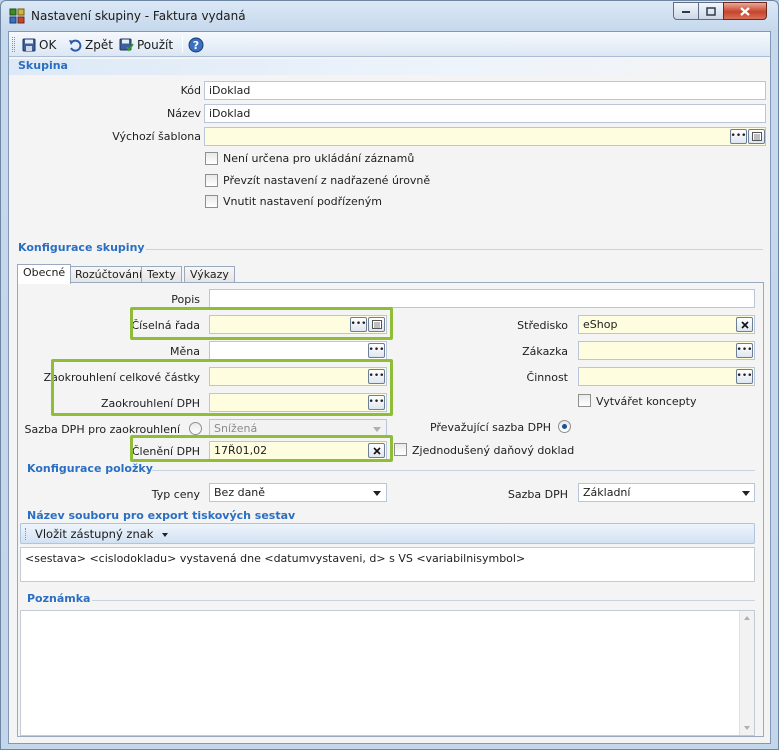 Image resolution: width=779 pixels, height=750 pixels. What do you see at coordinates (746, 673) in the screenshot?
I see `poznamka-scrollbar` at bounding box center [746, 673].